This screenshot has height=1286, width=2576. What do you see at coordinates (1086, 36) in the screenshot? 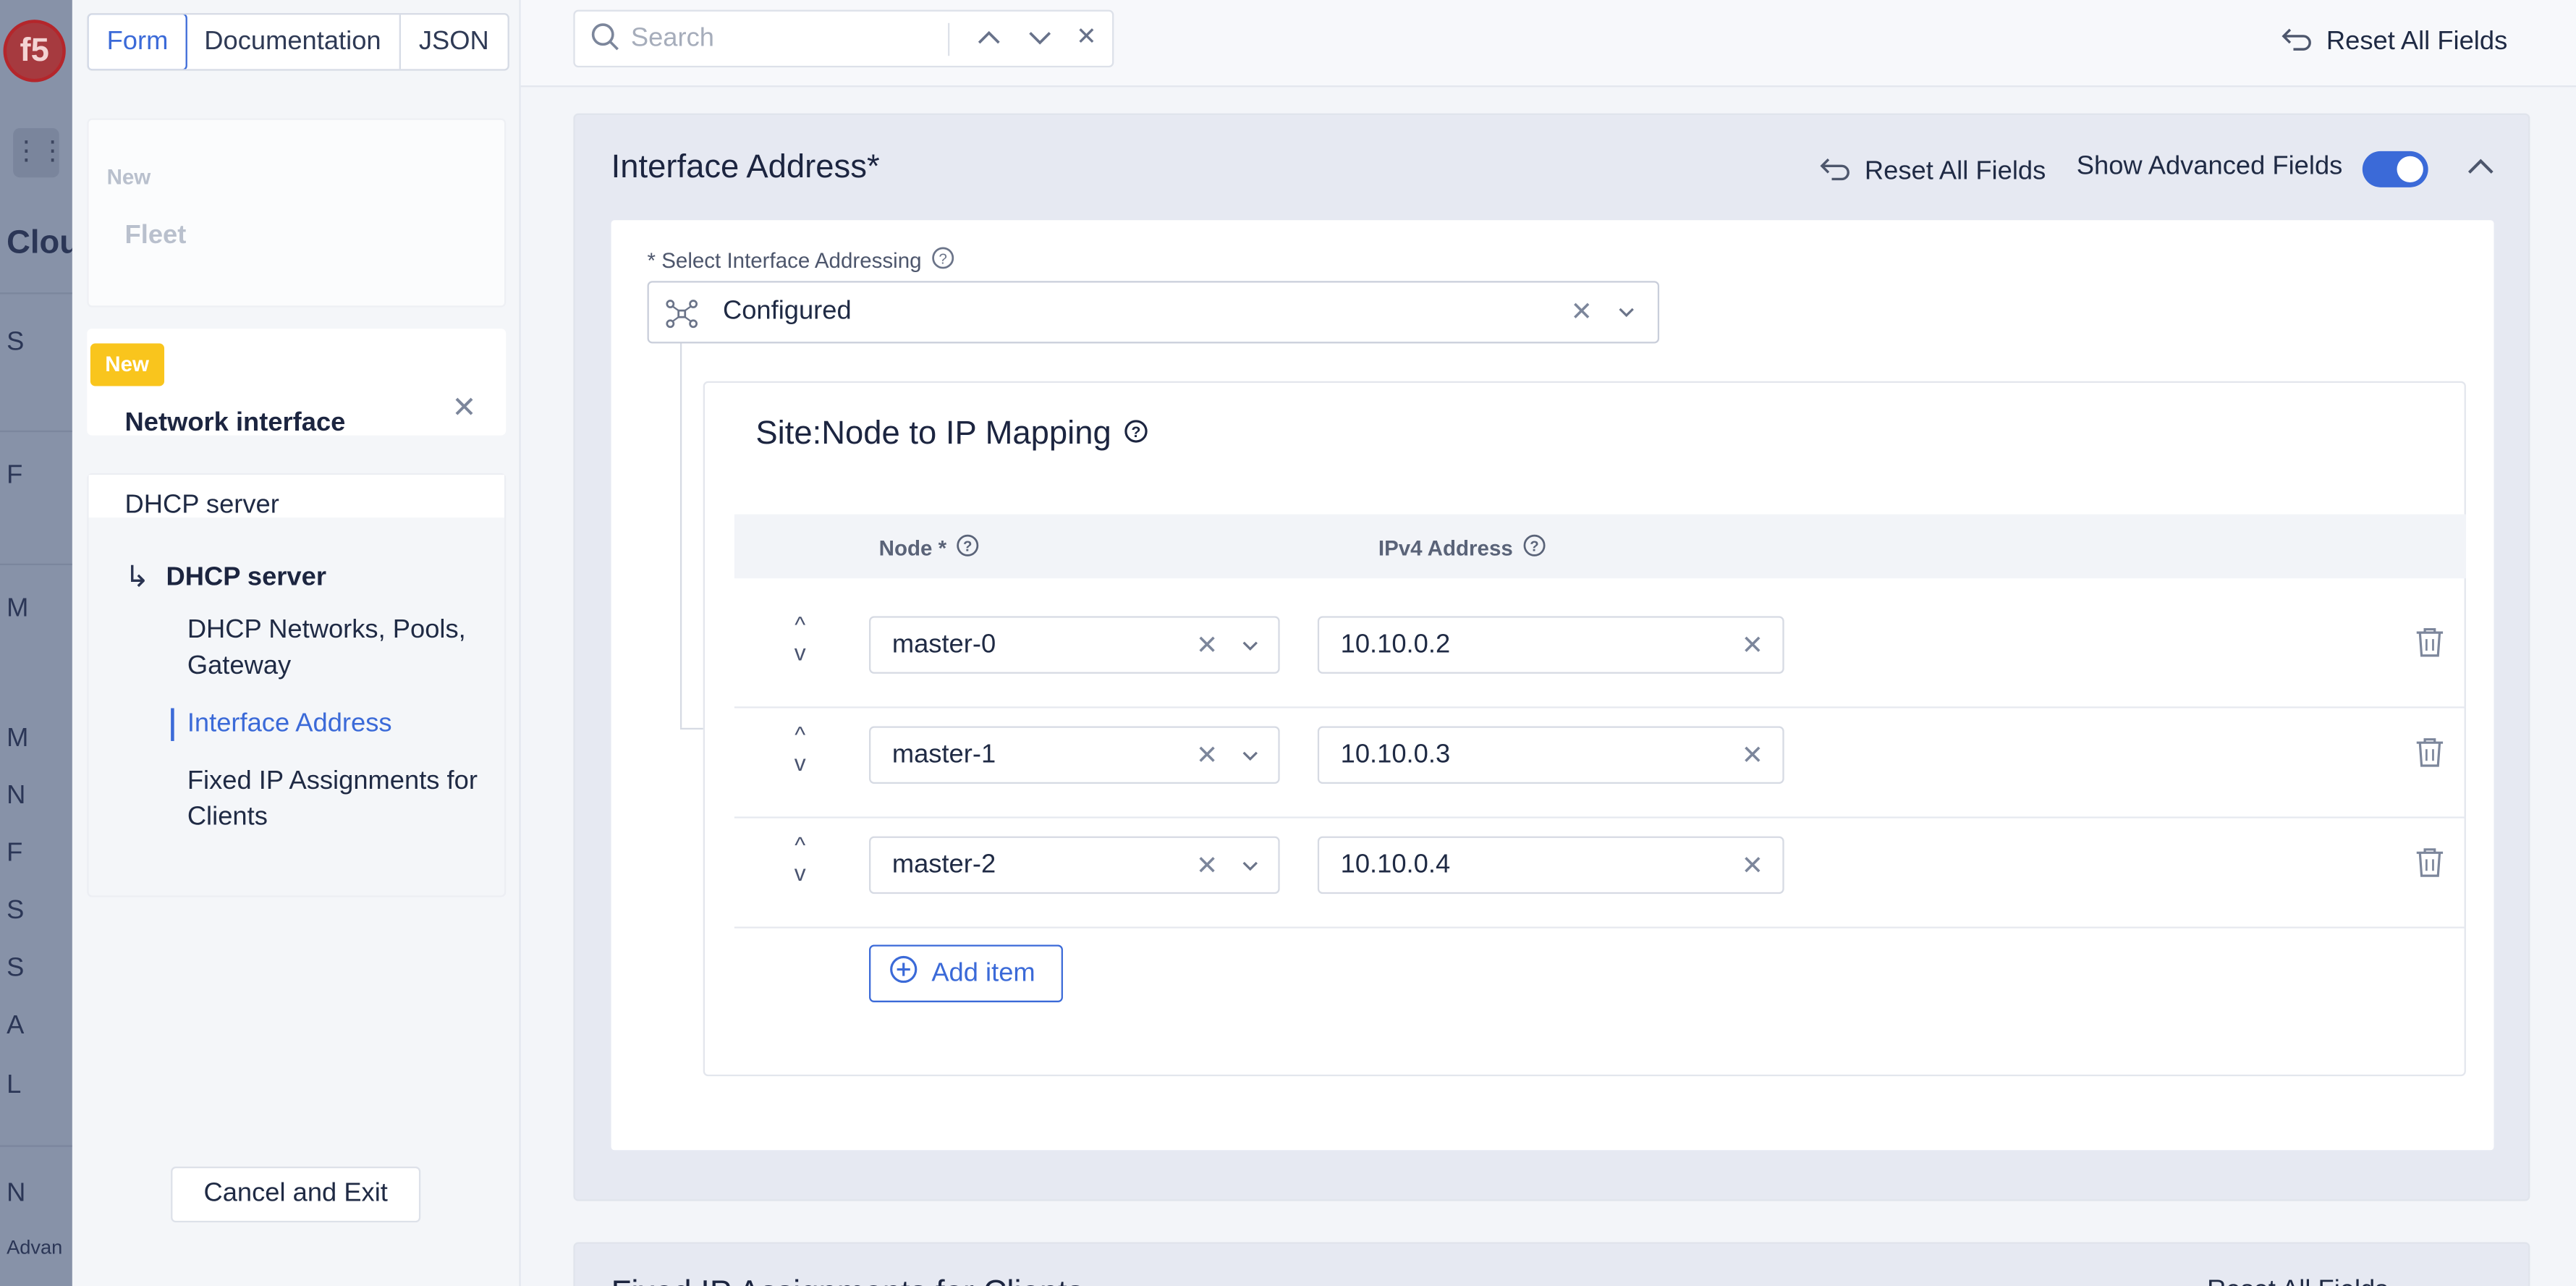
I see `clear-search-icon: ✕` at bounding box center [1086, 36].